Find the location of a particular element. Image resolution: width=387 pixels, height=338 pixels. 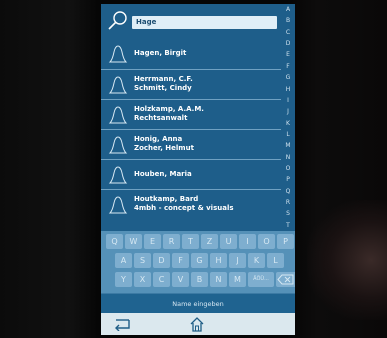

alphabet-letter: S is located at coordinates (288, 214).